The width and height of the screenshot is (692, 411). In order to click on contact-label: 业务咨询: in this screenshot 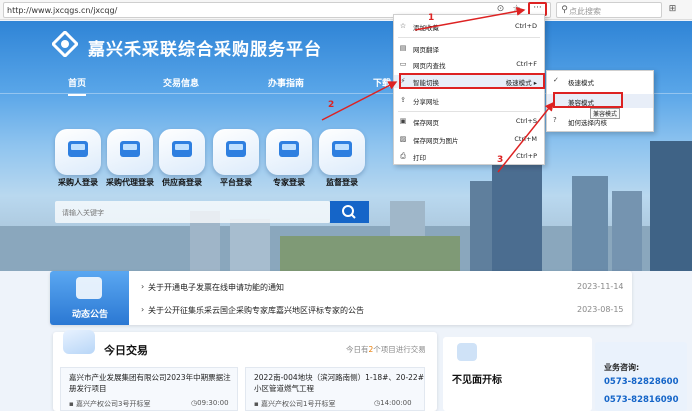, I will do `click(622, 367)`.